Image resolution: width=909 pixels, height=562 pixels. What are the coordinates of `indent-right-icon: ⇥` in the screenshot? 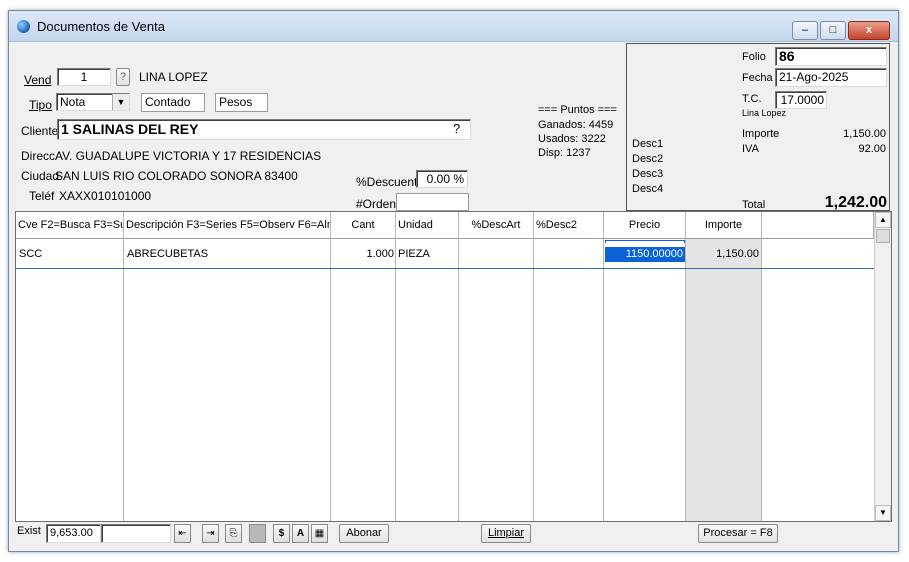 It's located at (210, 533).